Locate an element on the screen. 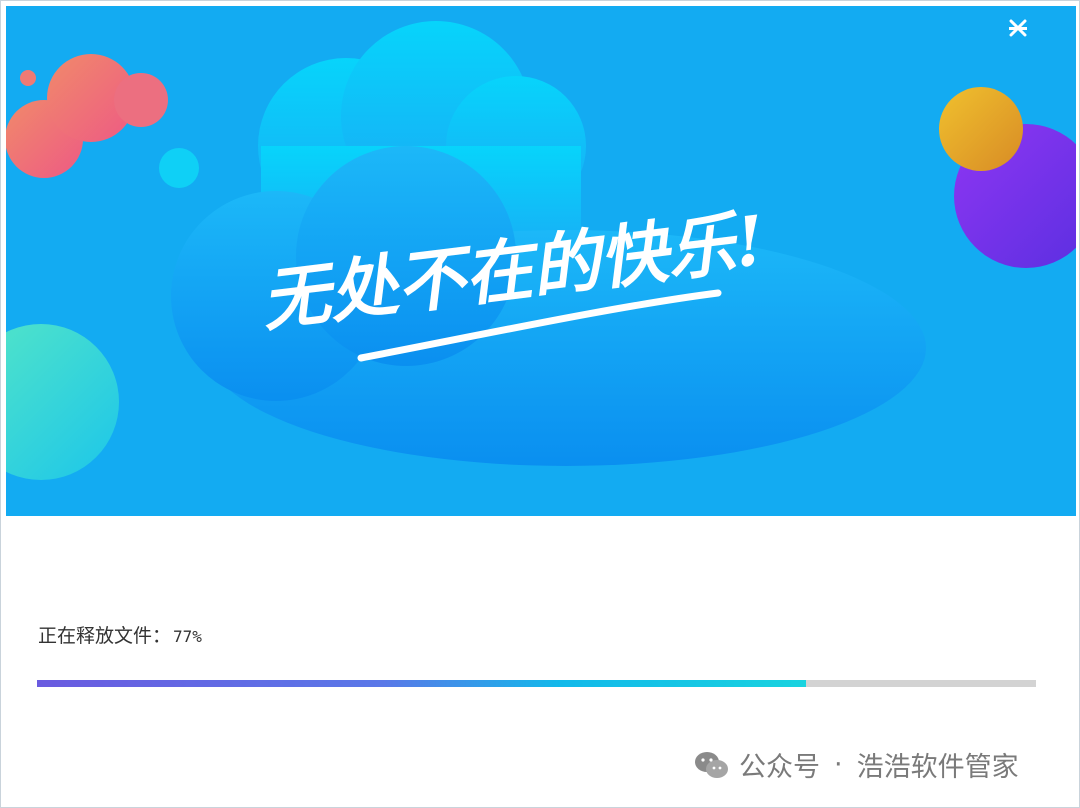 The height and width of the screenshot is (808, 1080). progress-fill is located at coordinates (422, 683).